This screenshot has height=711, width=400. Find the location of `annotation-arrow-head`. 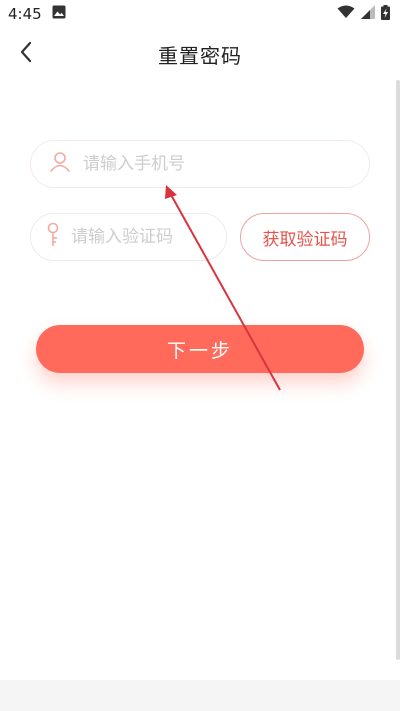

annotation-arrow-head is located at coordinates (171, 192).